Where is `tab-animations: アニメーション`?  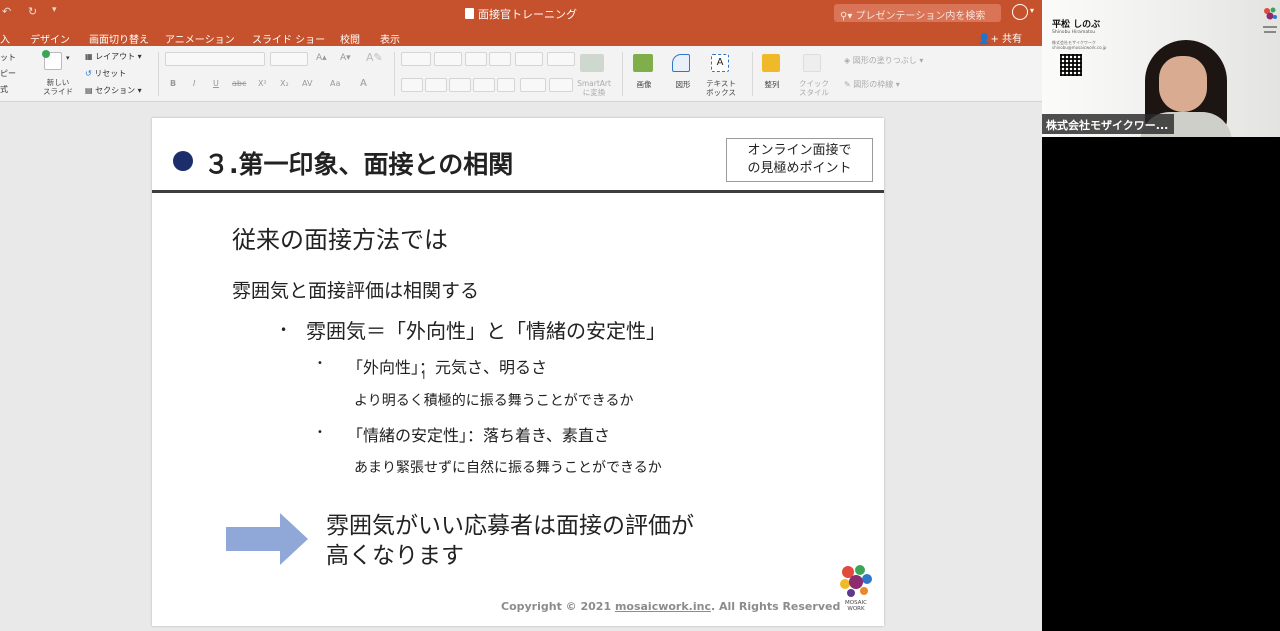
tab-animations: アニメーション is located at coordinates (200, 38).